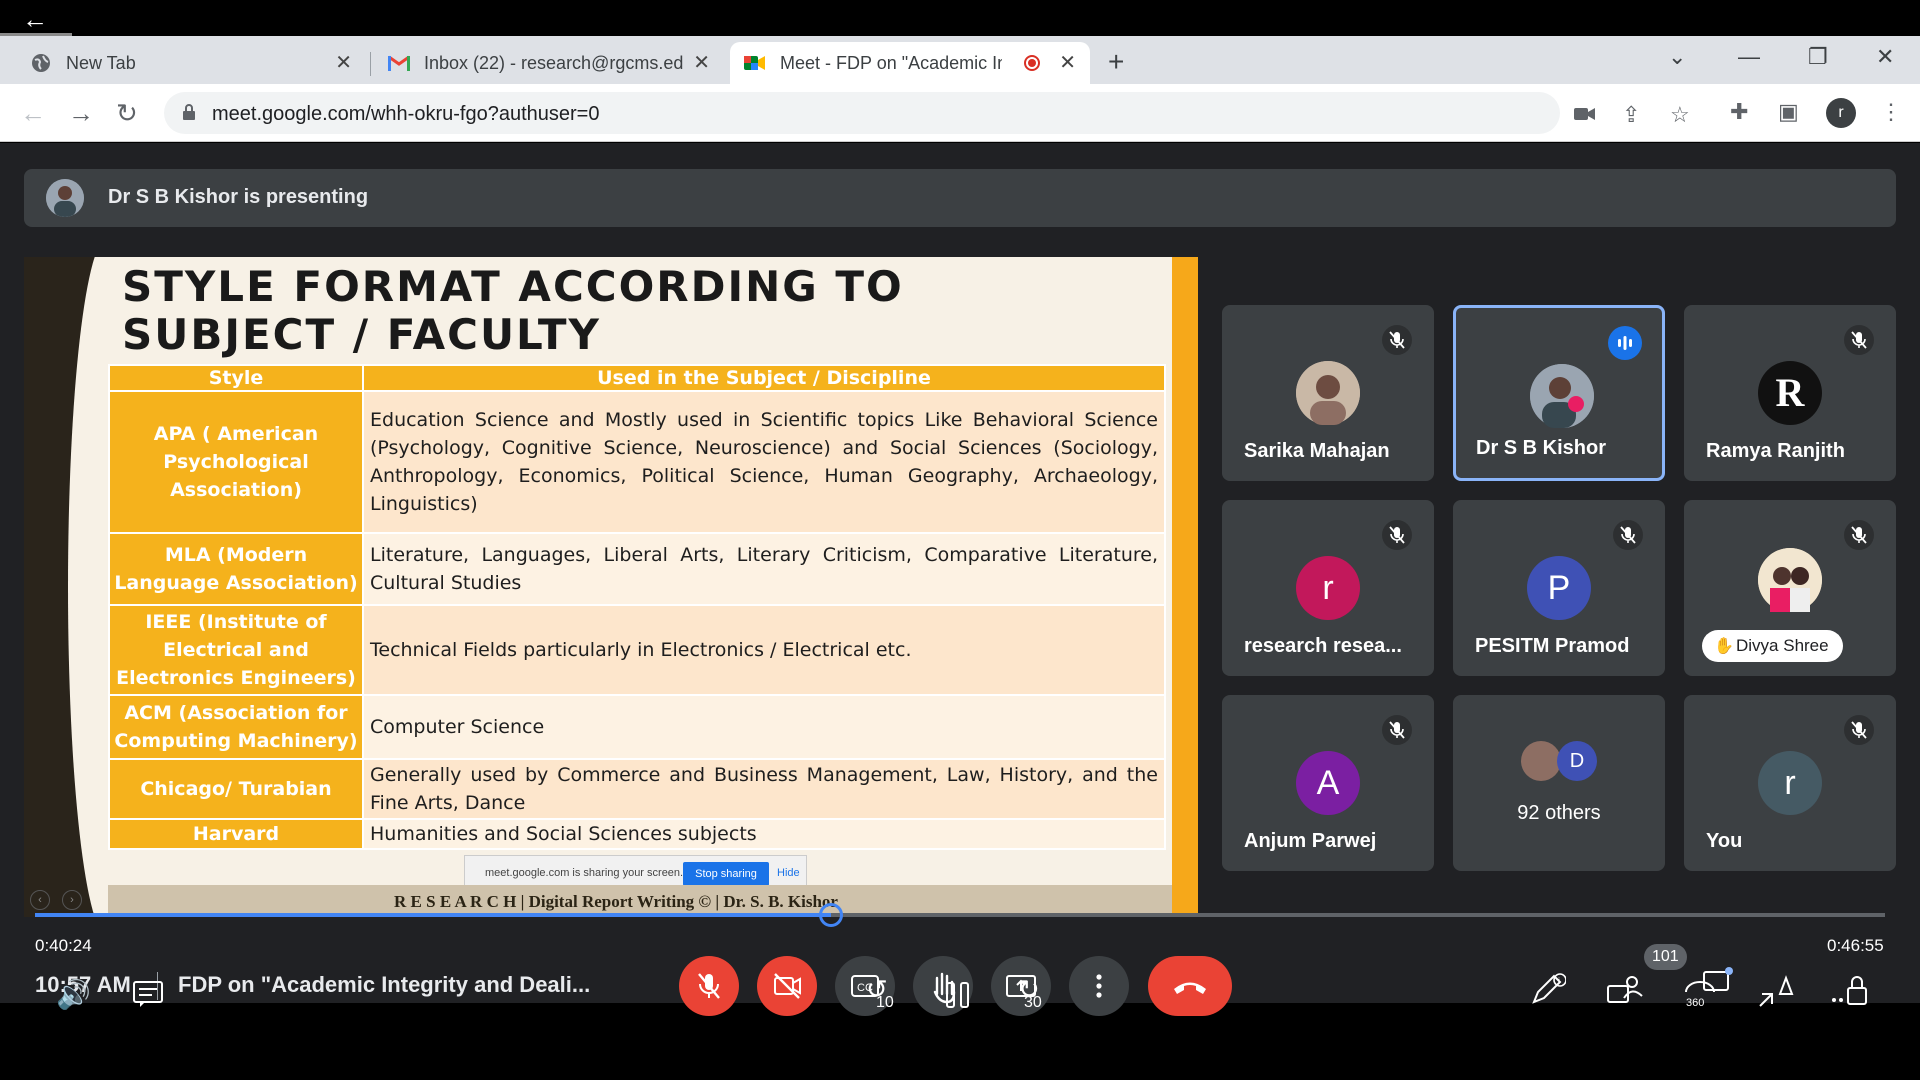  I want to click on subtitles-icon, so click(148, 997).